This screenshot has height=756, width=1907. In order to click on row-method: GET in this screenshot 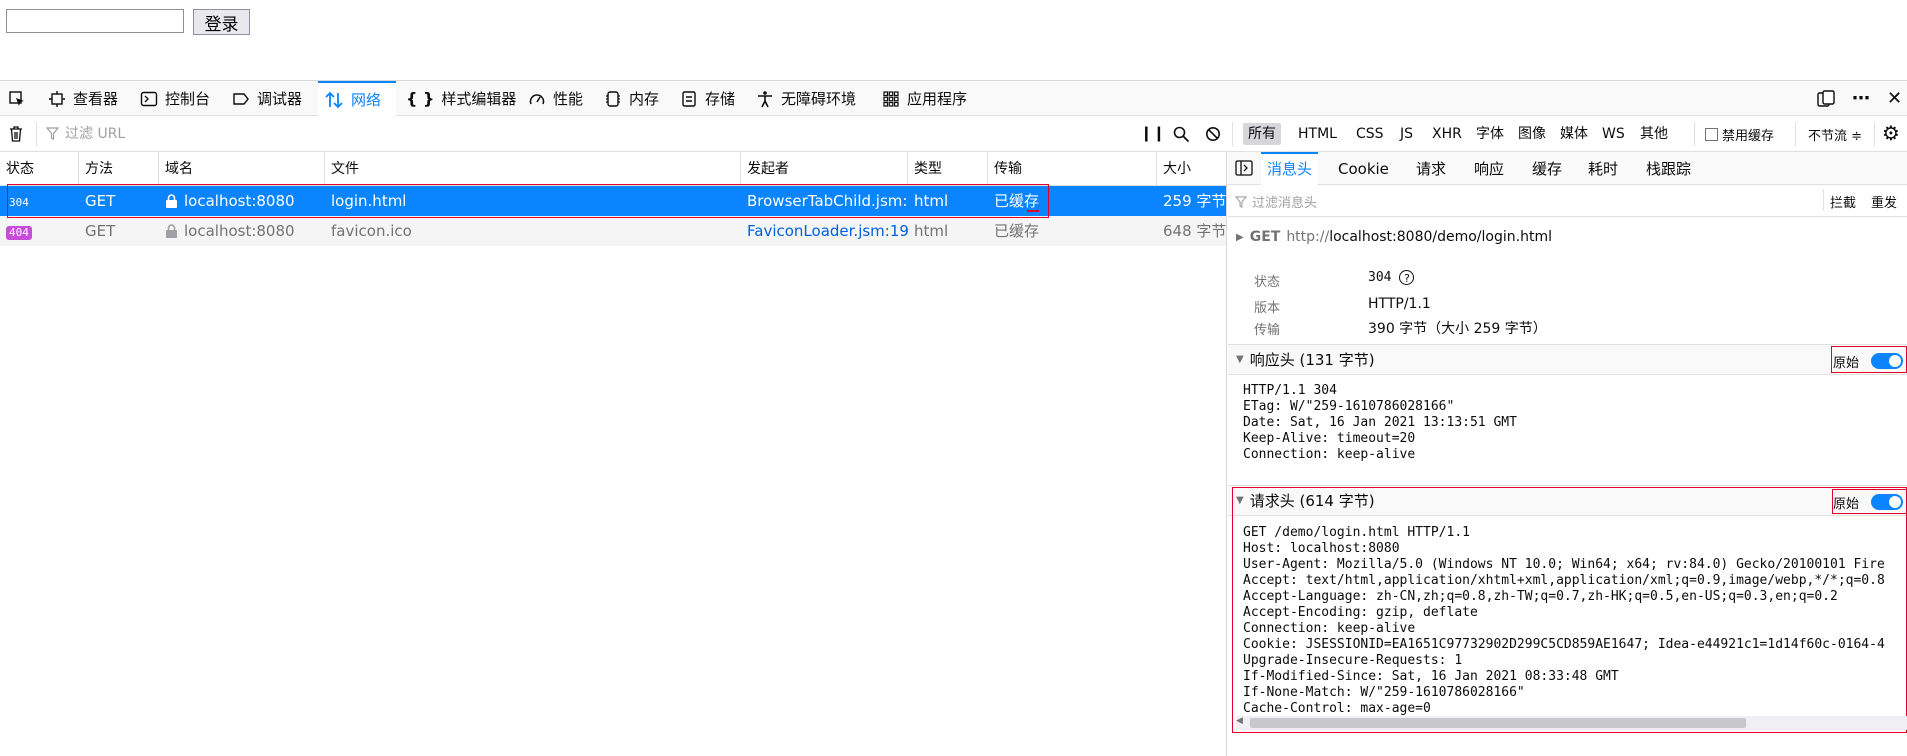, I will do `click(100, 231)`.